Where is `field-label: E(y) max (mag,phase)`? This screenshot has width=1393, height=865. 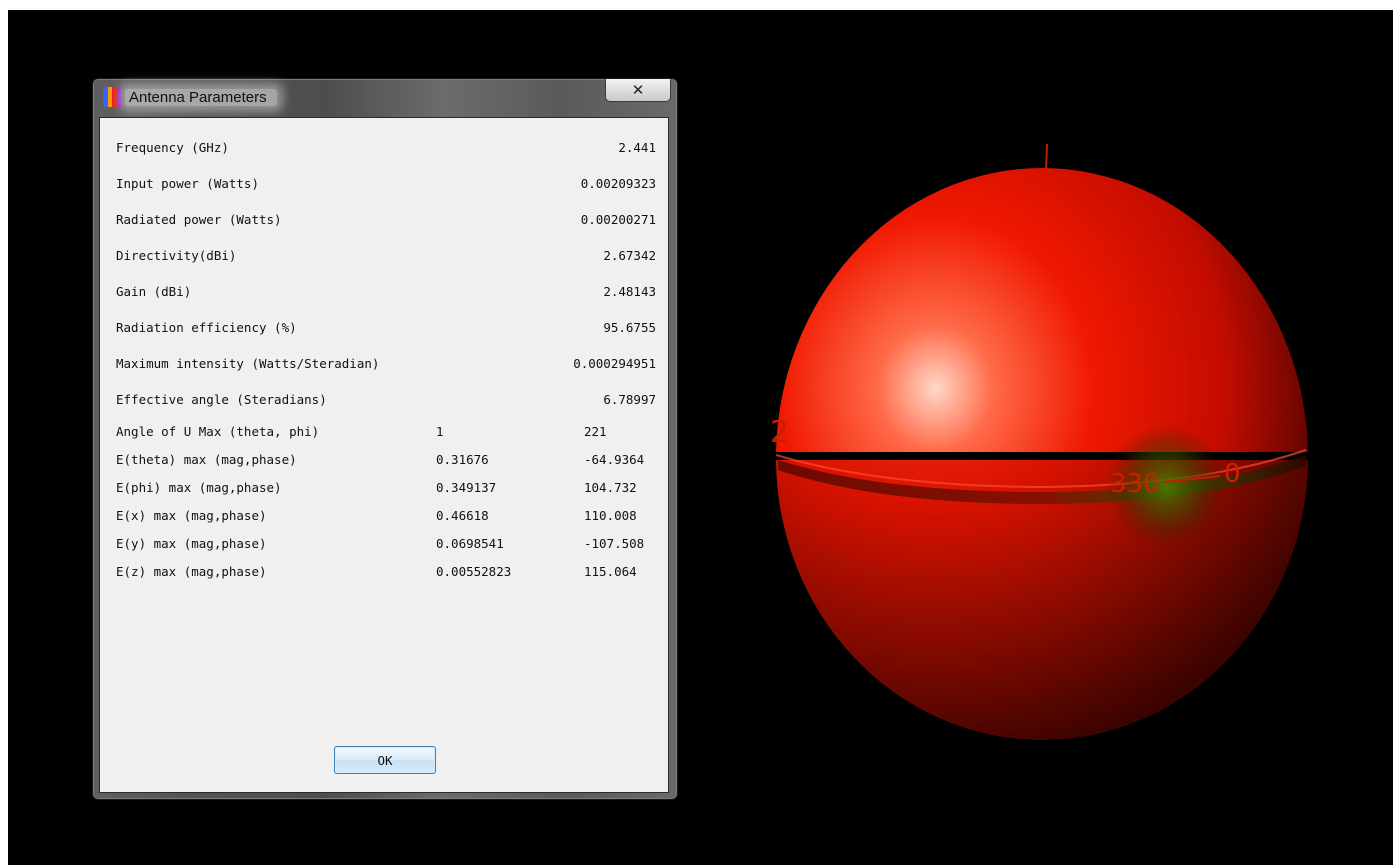
field-label: E(y) max (mag,phase) is located at coordinates (191, 543).